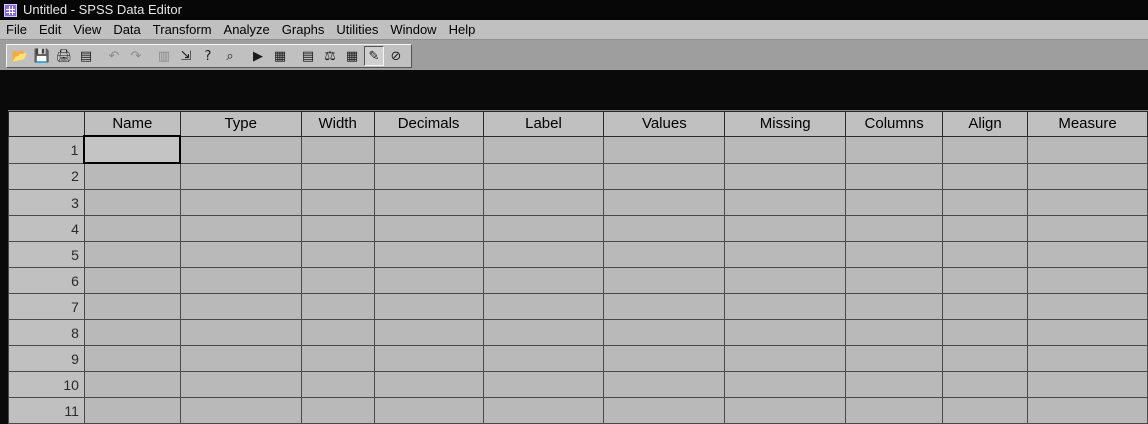  I want to click on menu-data: Data, so click(126, 30).